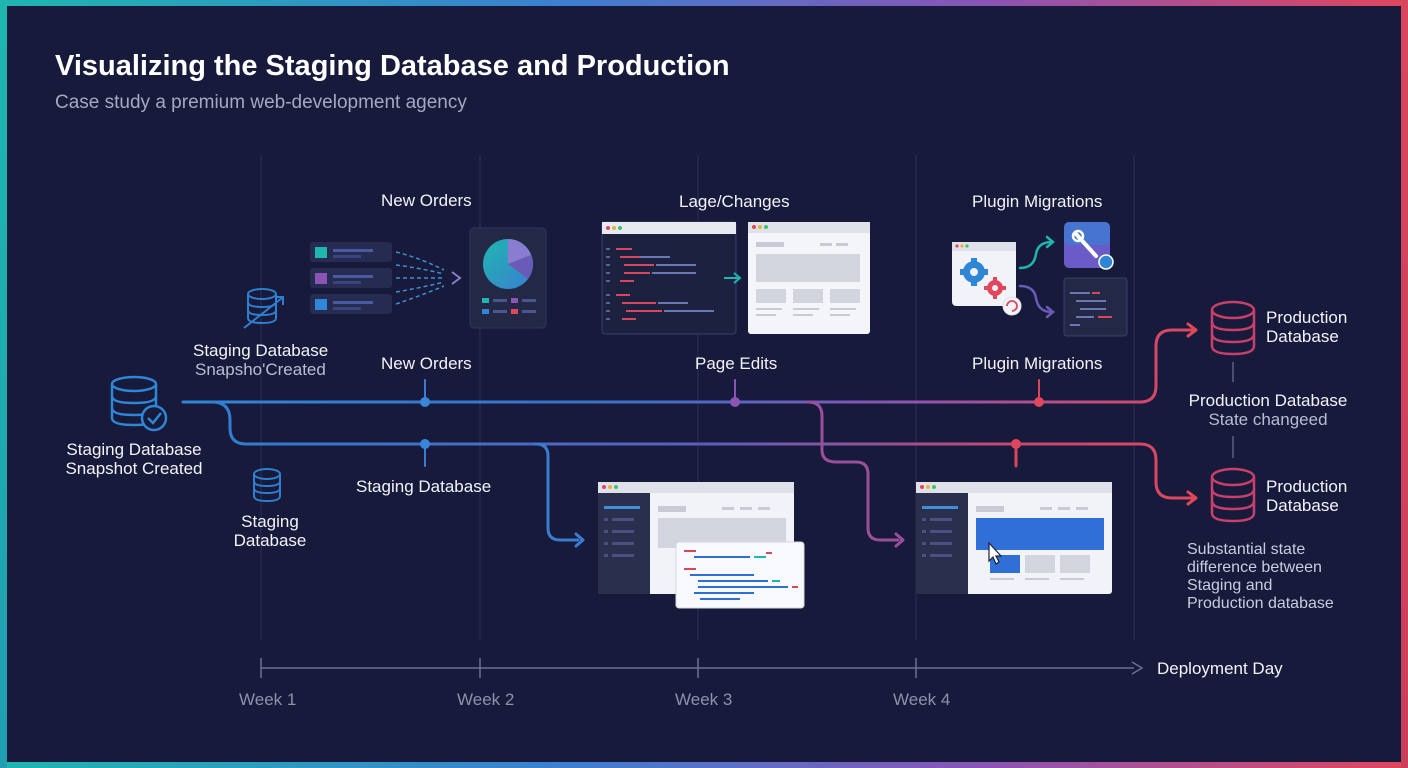 Image resolution: width=1408 pixels, height=768 pixels. What do you see at coordinates (1268, 419) in the screenshot?
I see `production-state-subtitle: State changeed` at bounding box center [1268, 419].